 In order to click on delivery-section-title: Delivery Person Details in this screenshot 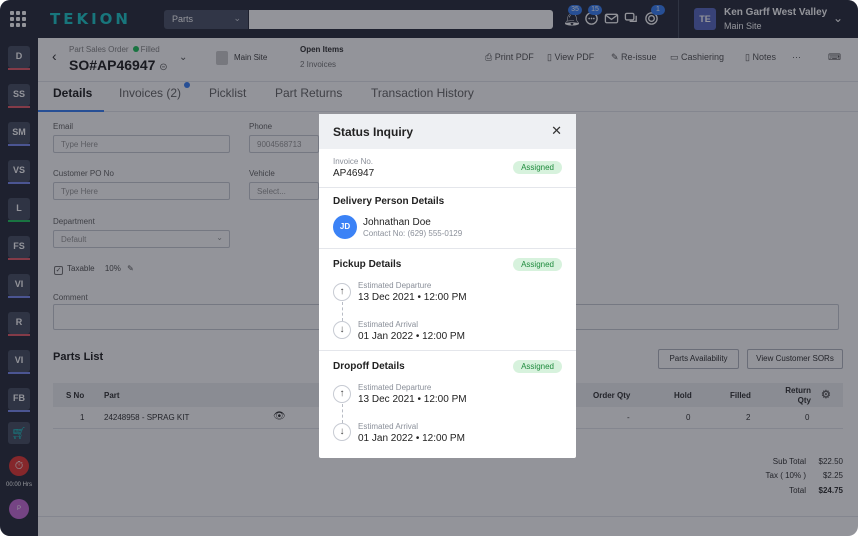, I will do `click(389, 201)`.